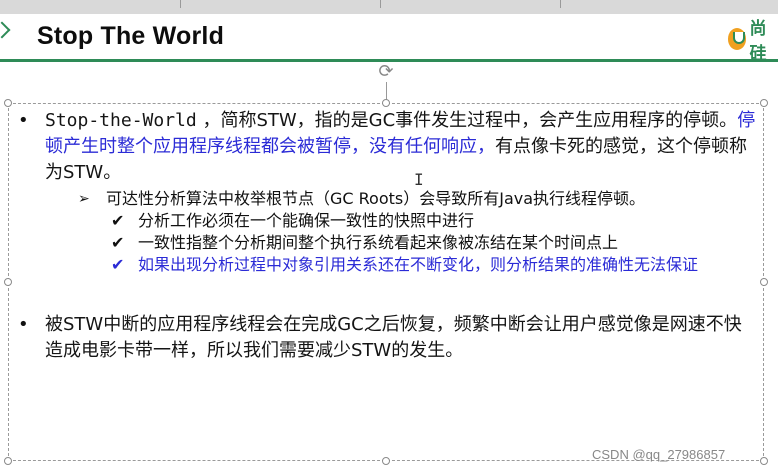 The height and width of the screenshot is (475, 778). I want to click on resize-handle-bottom-right, so click(764, 461).